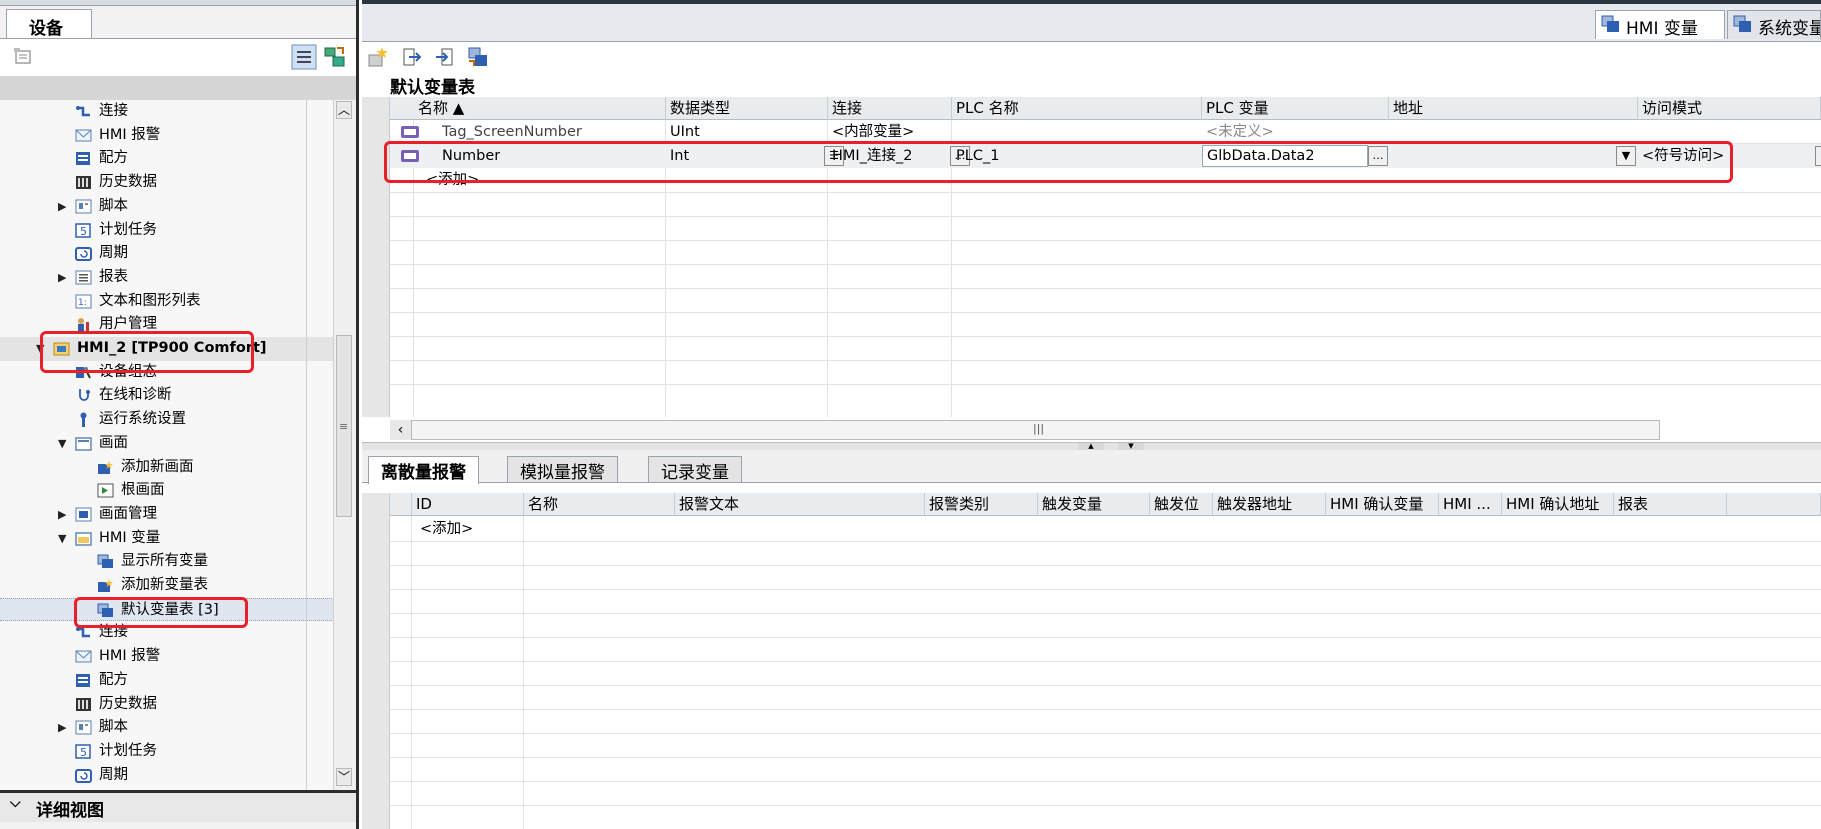 The image size is (1821, 829). Describe the element at coordinates (1662, 29) in the screenshot. I see `tab-hmi-tags-label: HMI 变量` at that location.